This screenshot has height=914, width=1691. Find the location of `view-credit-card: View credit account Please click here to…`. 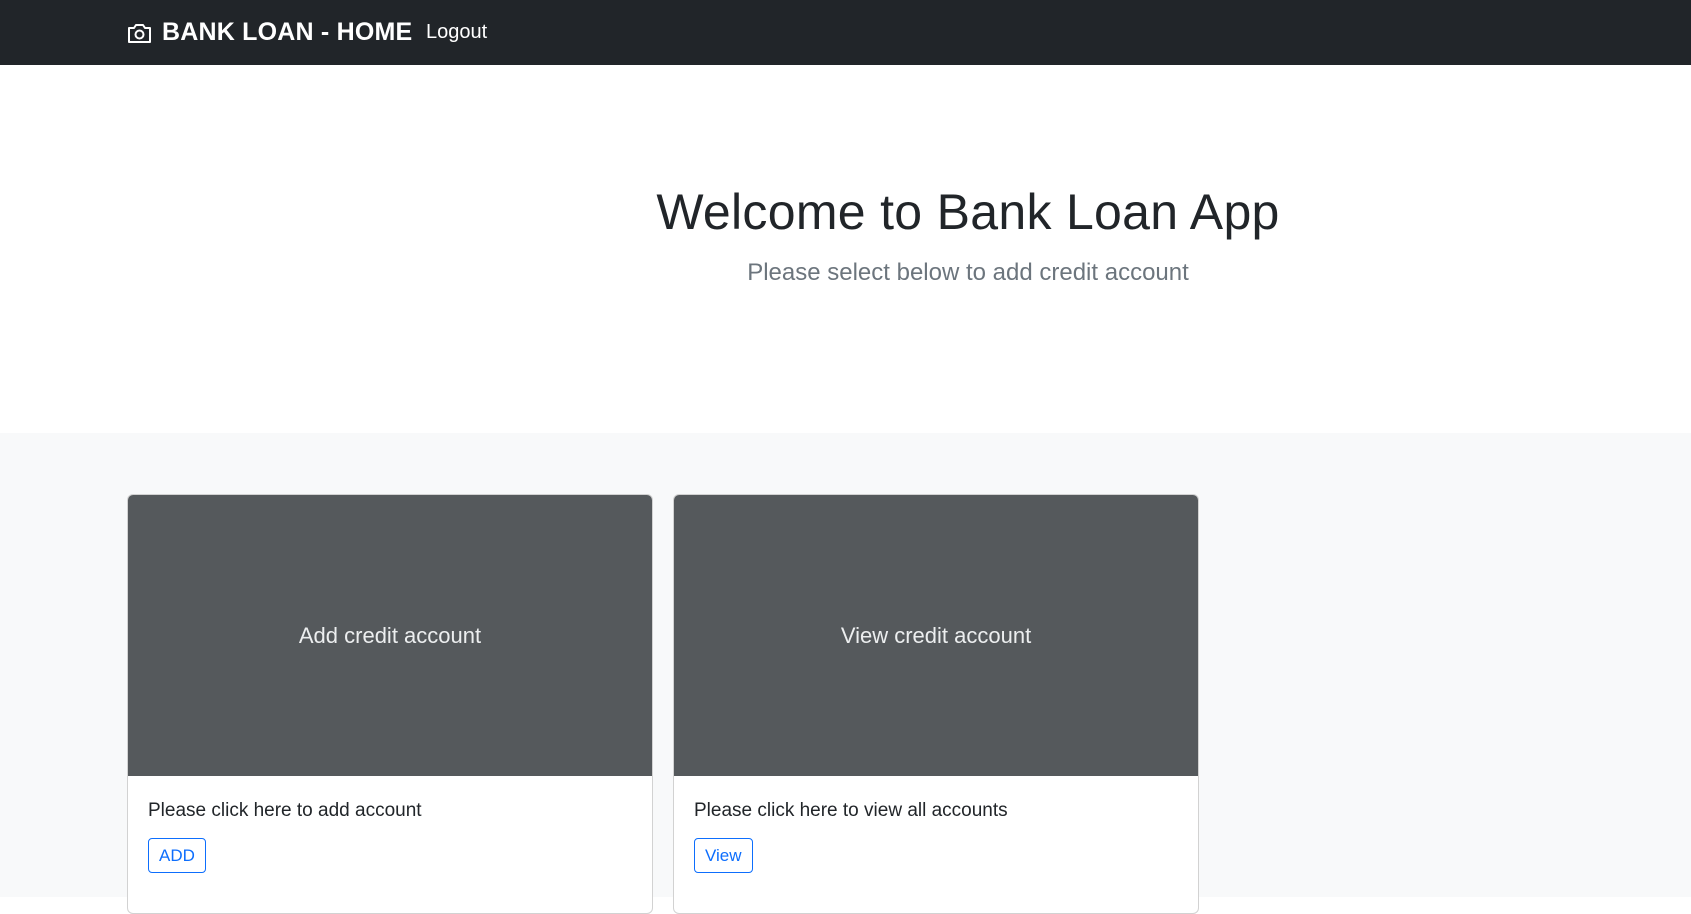

view-credit-card: View credit account Please click here to… is located at coordinates (936, 704).